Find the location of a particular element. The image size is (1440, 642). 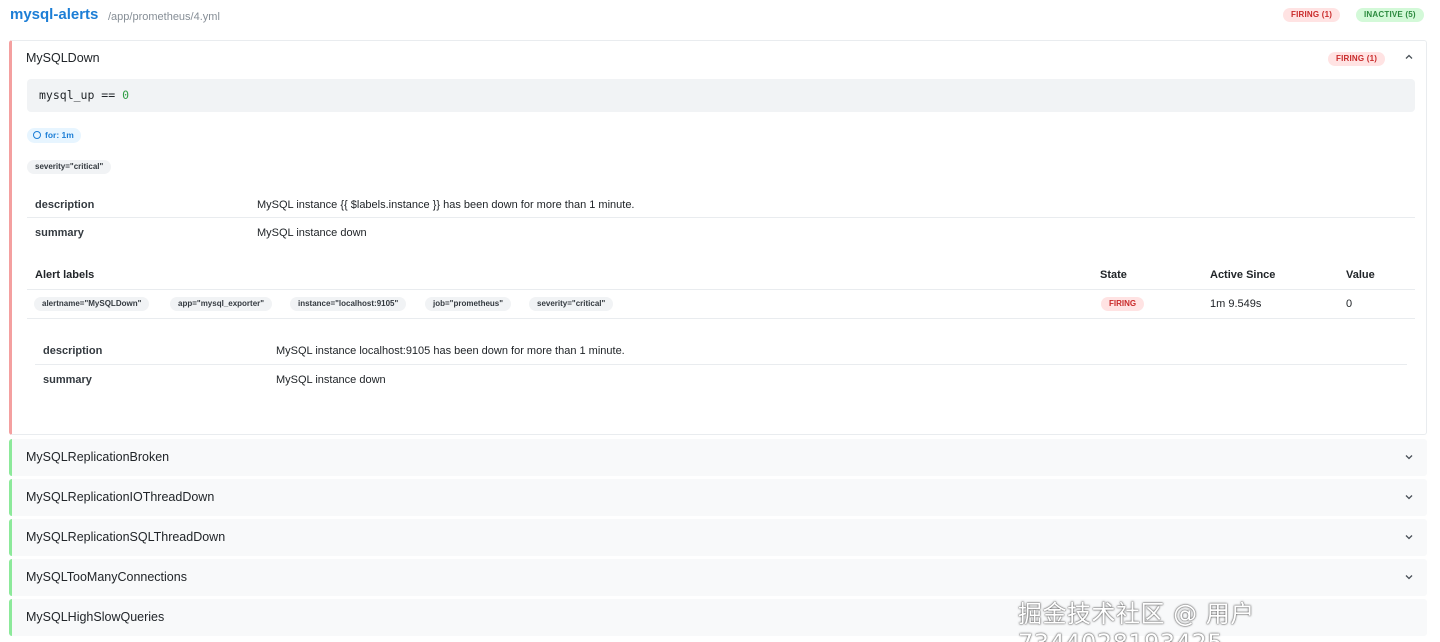

group-file-path: /app/prometheus/4.yml is located at coordinates (164, 17).